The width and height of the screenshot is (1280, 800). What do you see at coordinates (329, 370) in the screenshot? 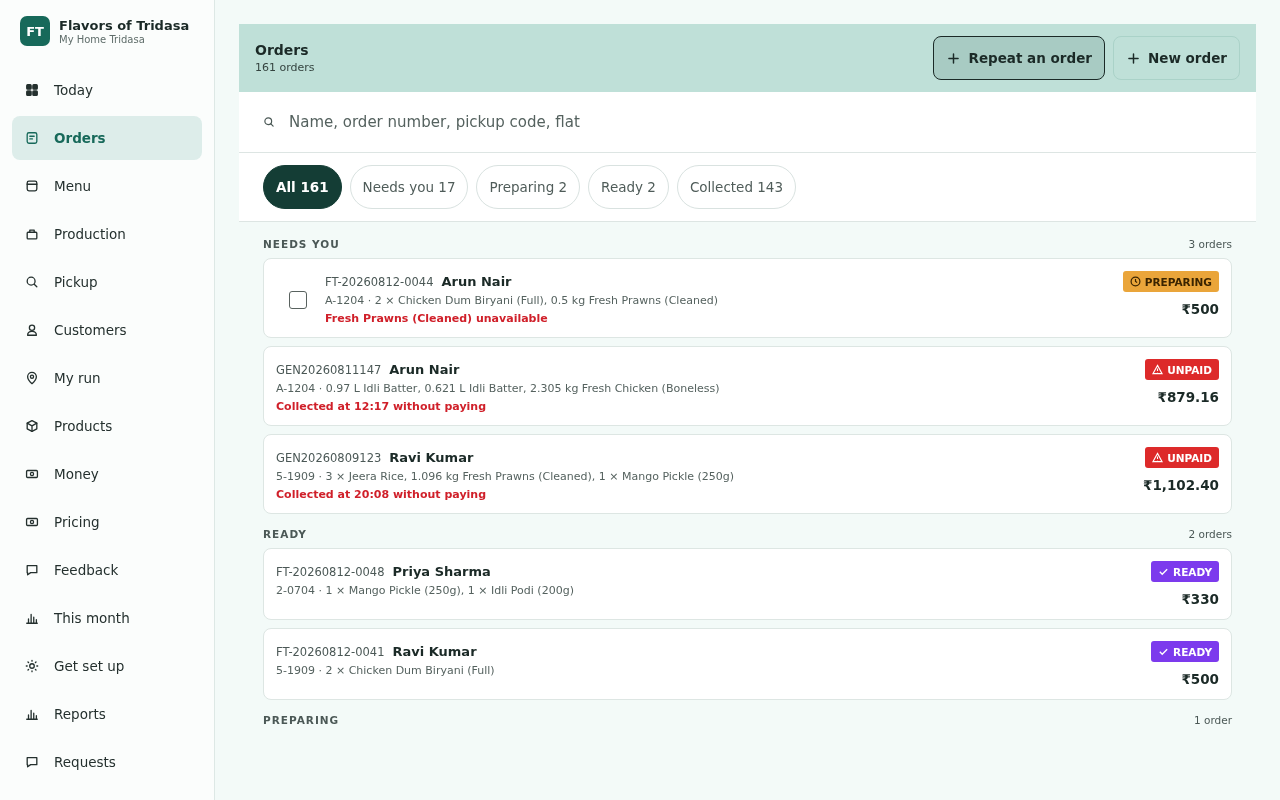
I see `order-number: GEN20260811147` at bounding box center [329, 370].